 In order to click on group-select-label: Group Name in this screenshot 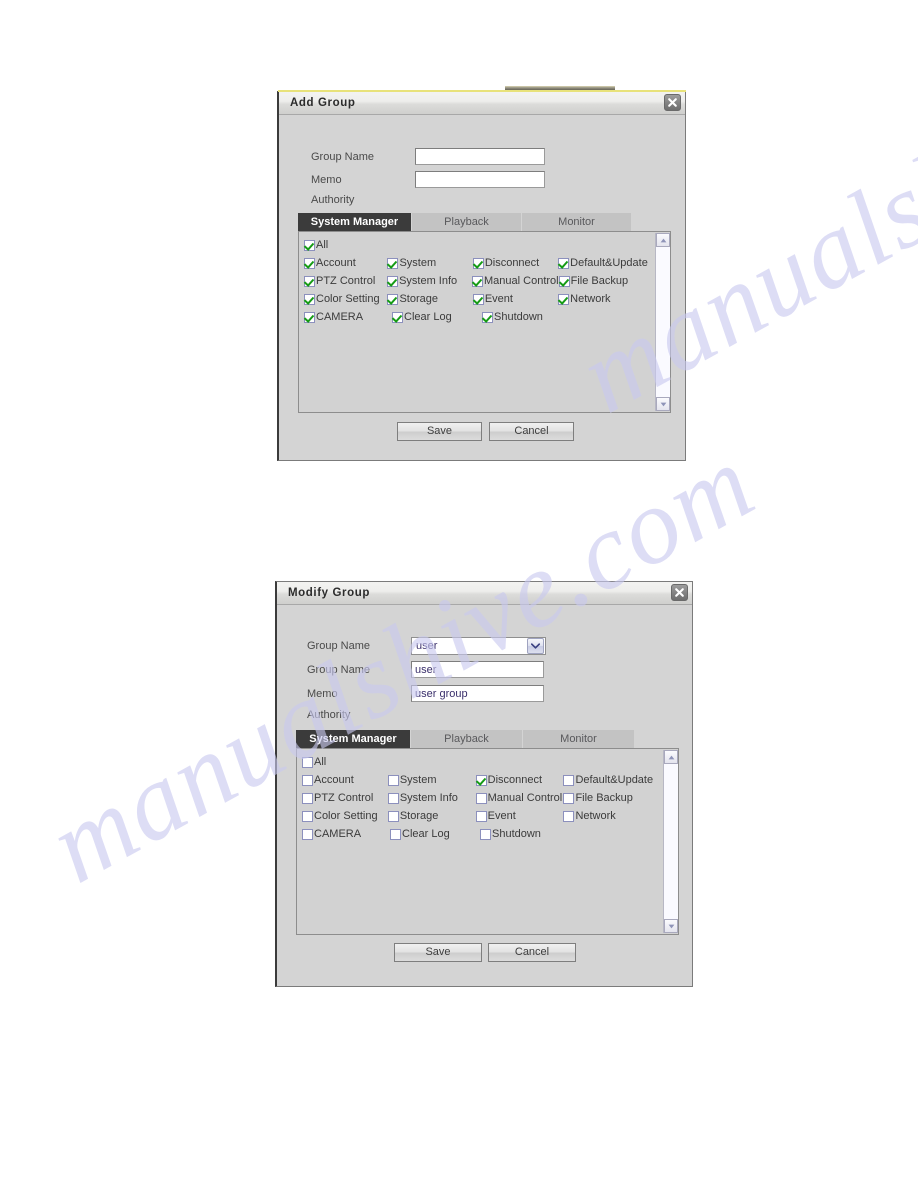, I will do `click(338, 646)`.